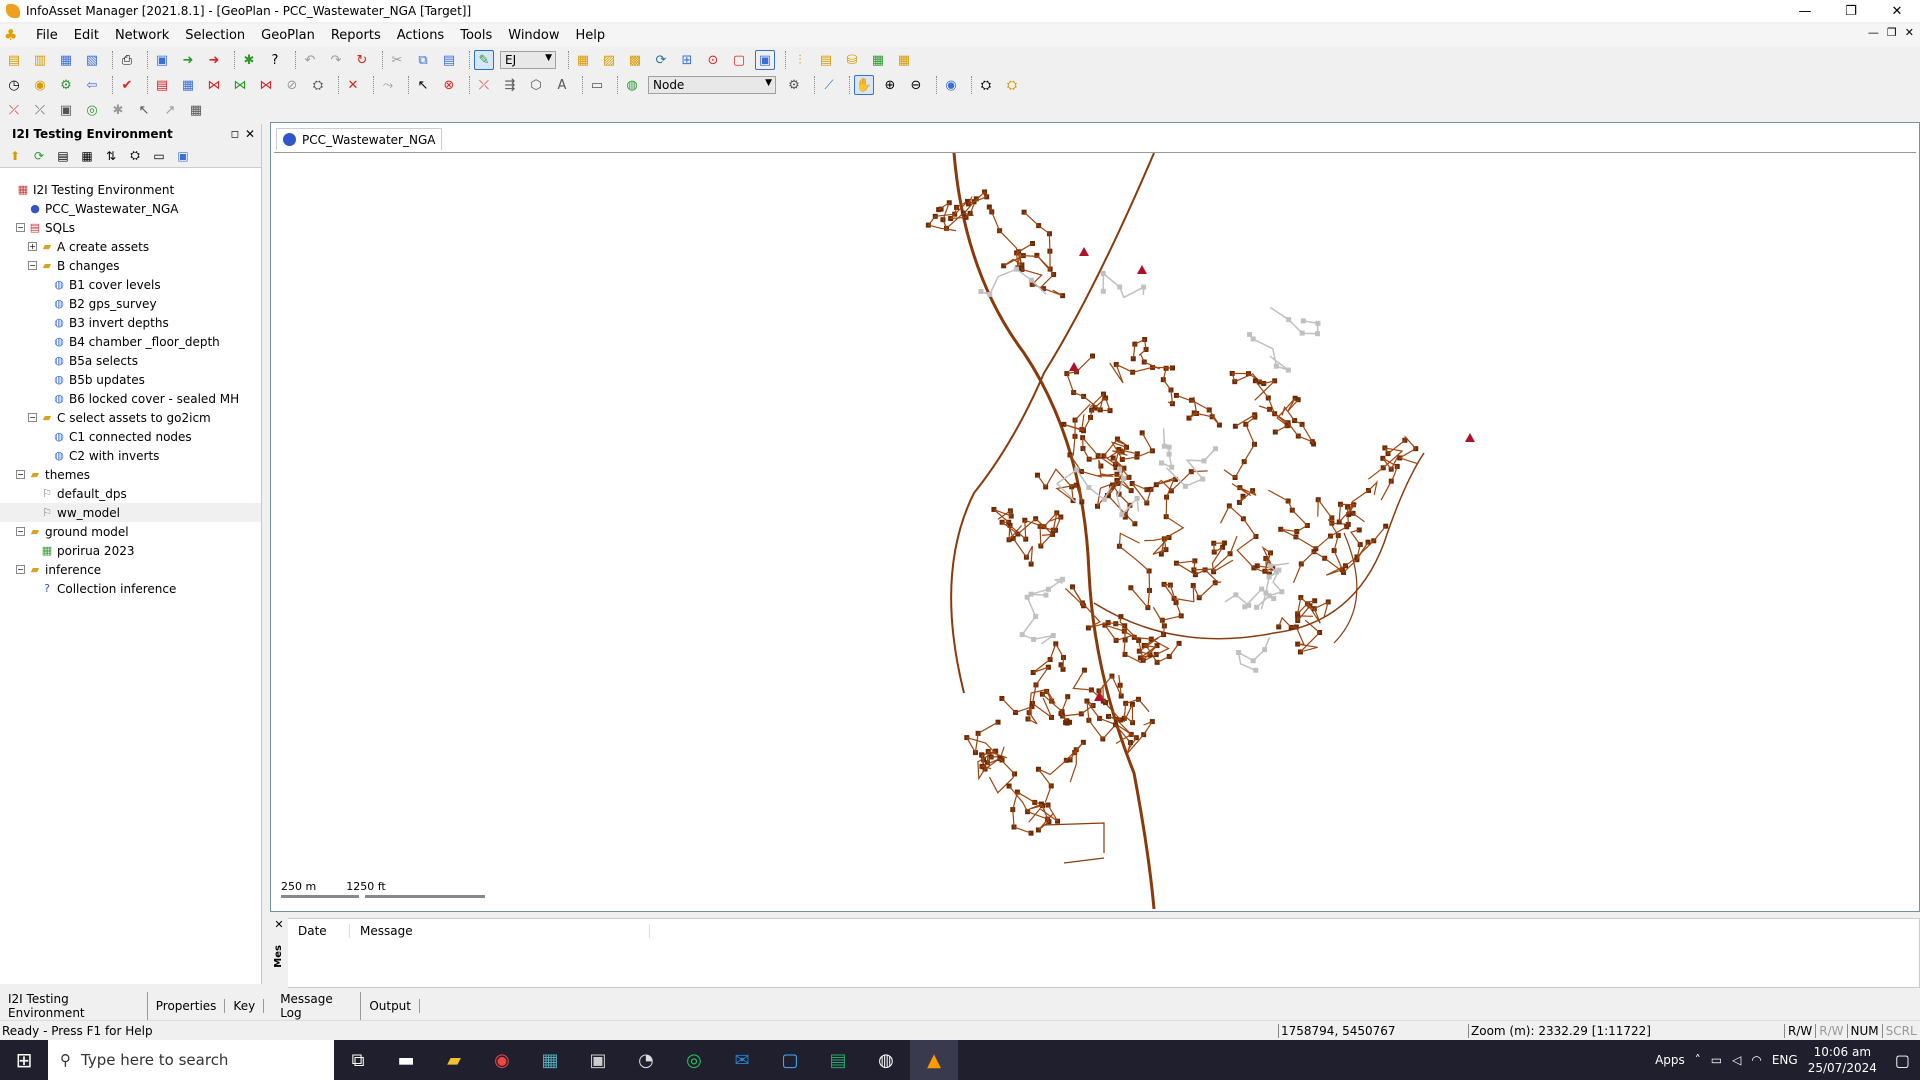  What do you see at coordinates (562, 85) in the screenshot?
I see `text-icon: A` at bounding box center [562, 85].